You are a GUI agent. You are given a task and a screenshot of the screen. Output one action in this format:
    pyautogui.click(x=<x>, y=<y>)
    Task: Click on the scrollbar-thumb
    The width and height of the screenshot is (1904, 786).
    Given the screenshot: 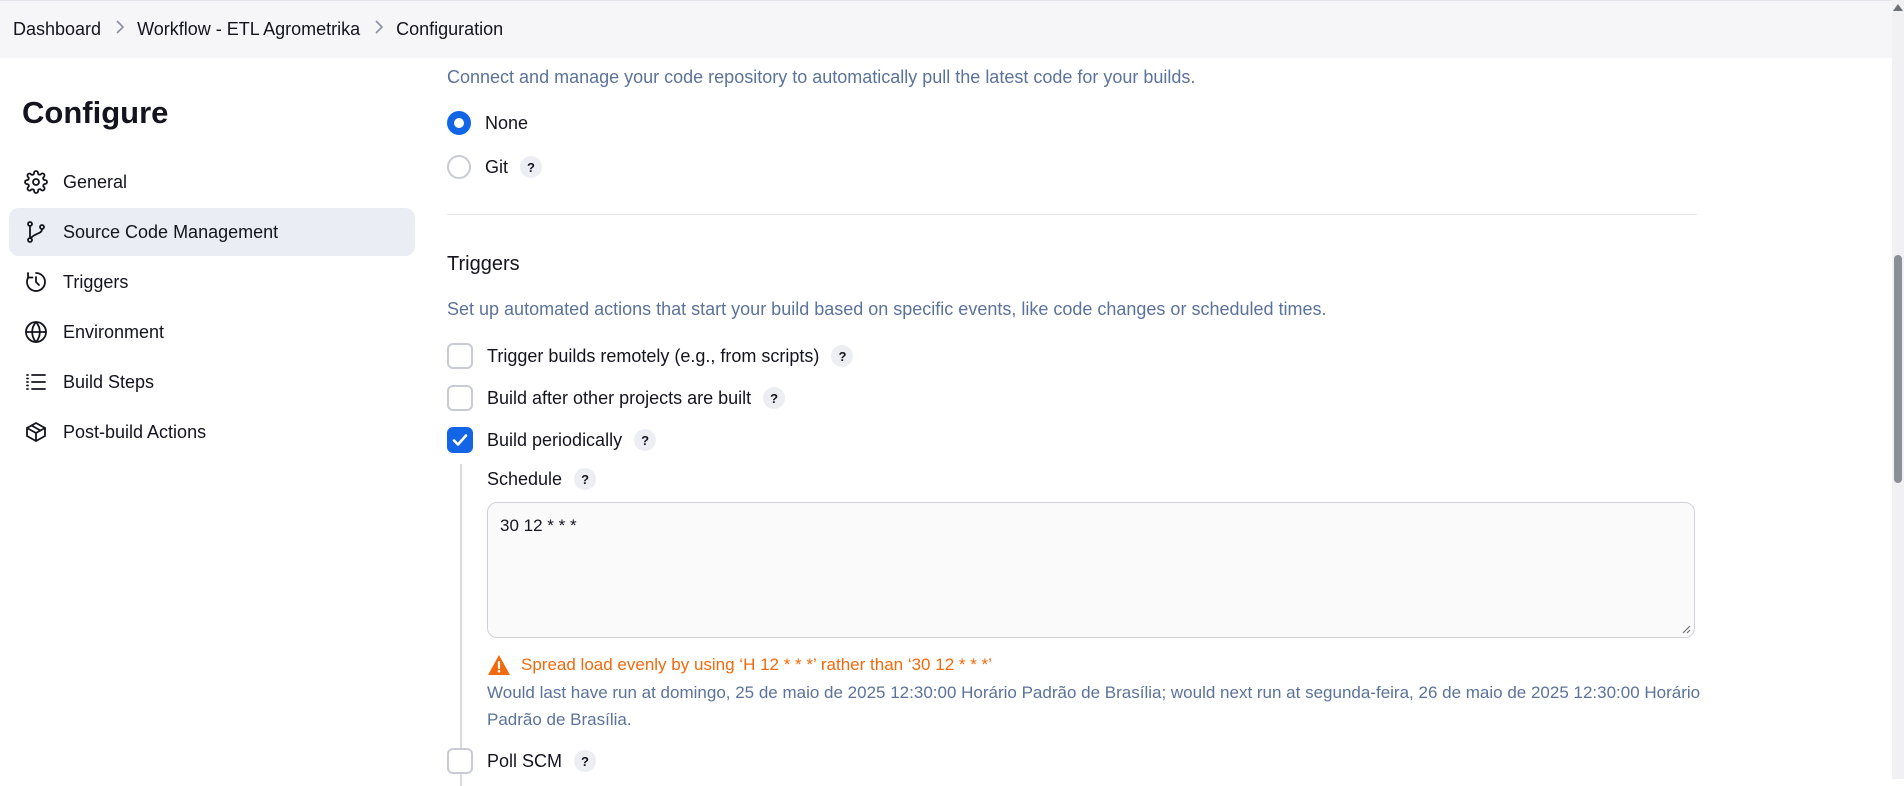 What is the action you would take?
    pyautogui.click(x=1898, y=369)
    